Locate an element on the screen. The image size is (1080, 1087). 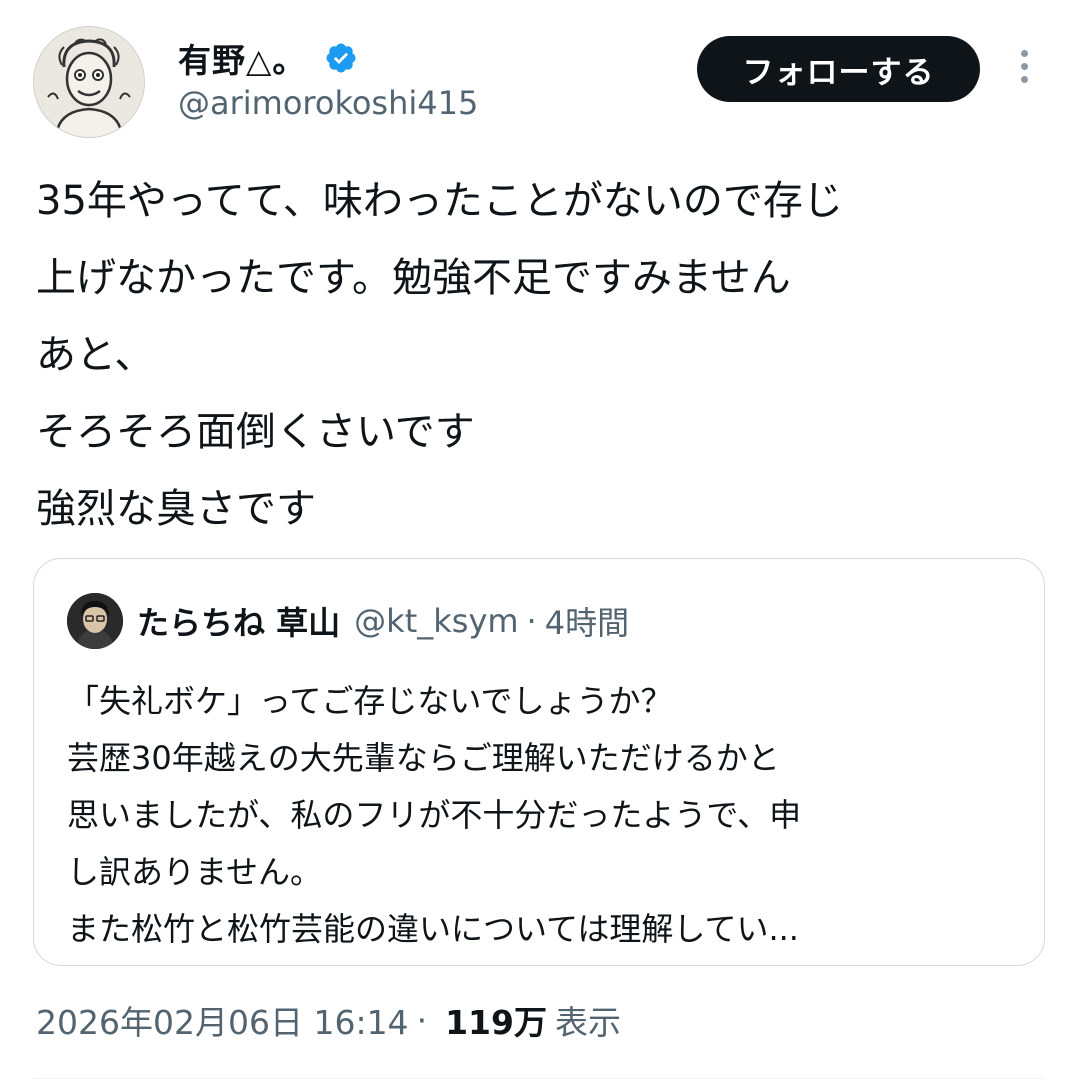
avatar-drawing-icon is located at coordinates (89, 82).